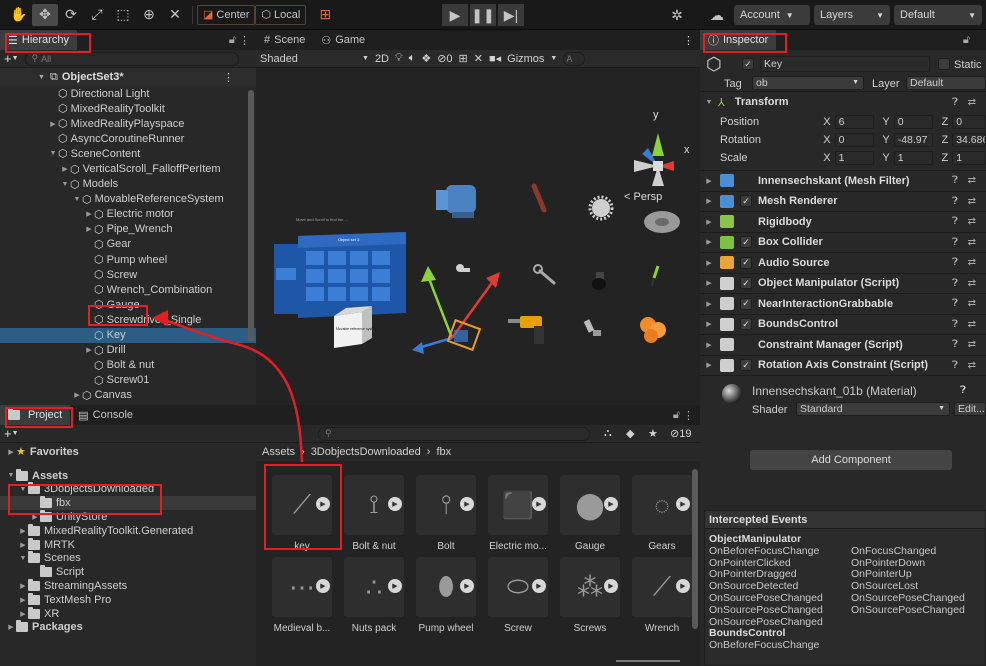 Image resolution: width=986 pixels, height=666 pixels. Describe the element at coordinates (128, 319) in the screenshot. I see `hierarchy-item: ⬡ Screwdriver_Single` at that location.